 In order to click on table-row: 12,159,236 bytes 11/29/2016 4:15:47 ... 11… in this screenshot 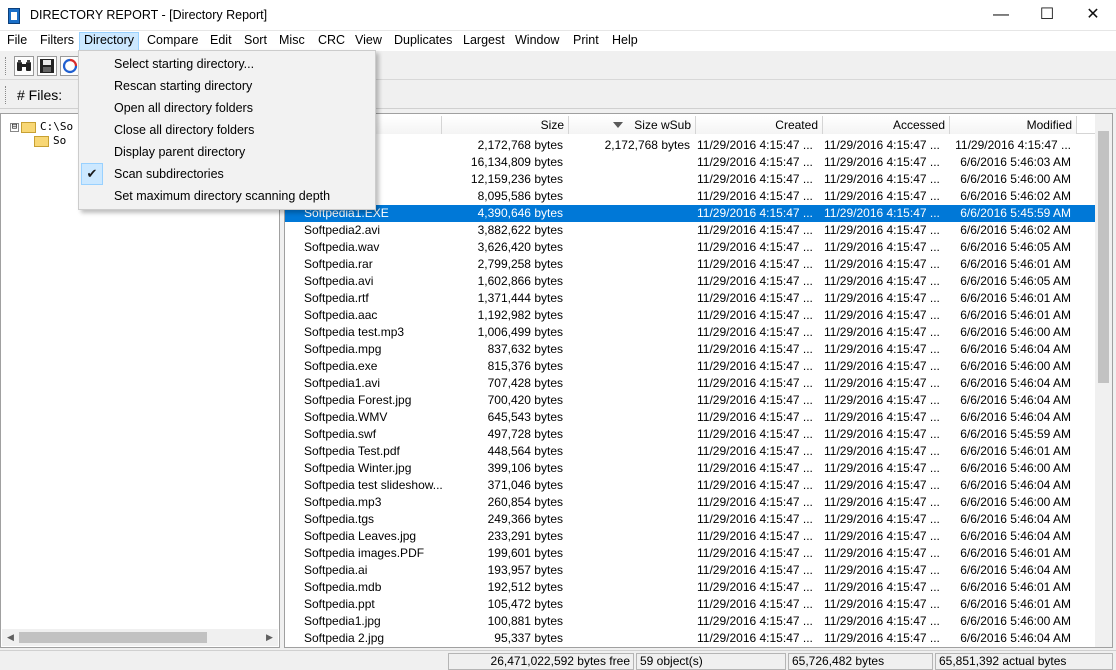, I will do `click(690, 179)`.